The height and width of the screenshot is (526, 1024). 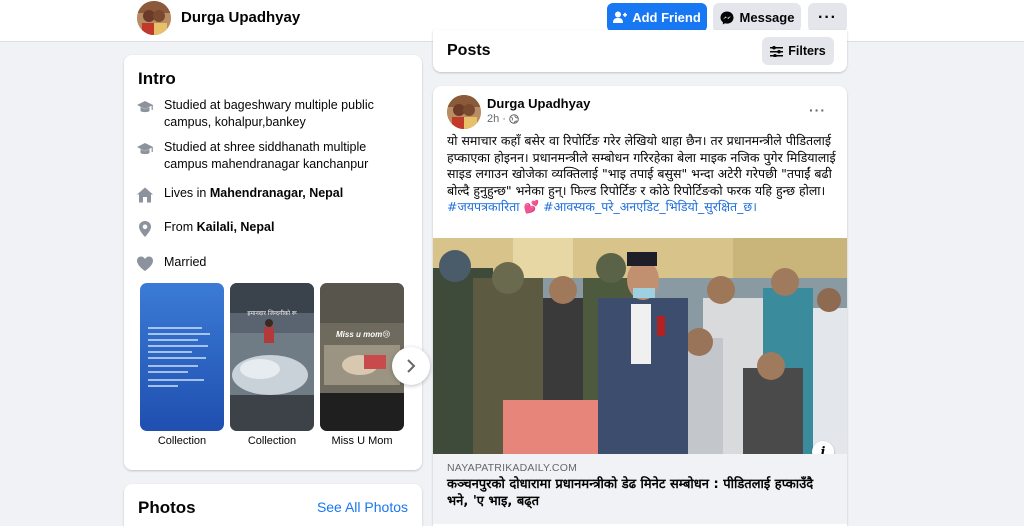 What do you see at coordinates (167, 507) in the screenshot?
I see `photos-title: Photos` at bounding box center [167, 507].